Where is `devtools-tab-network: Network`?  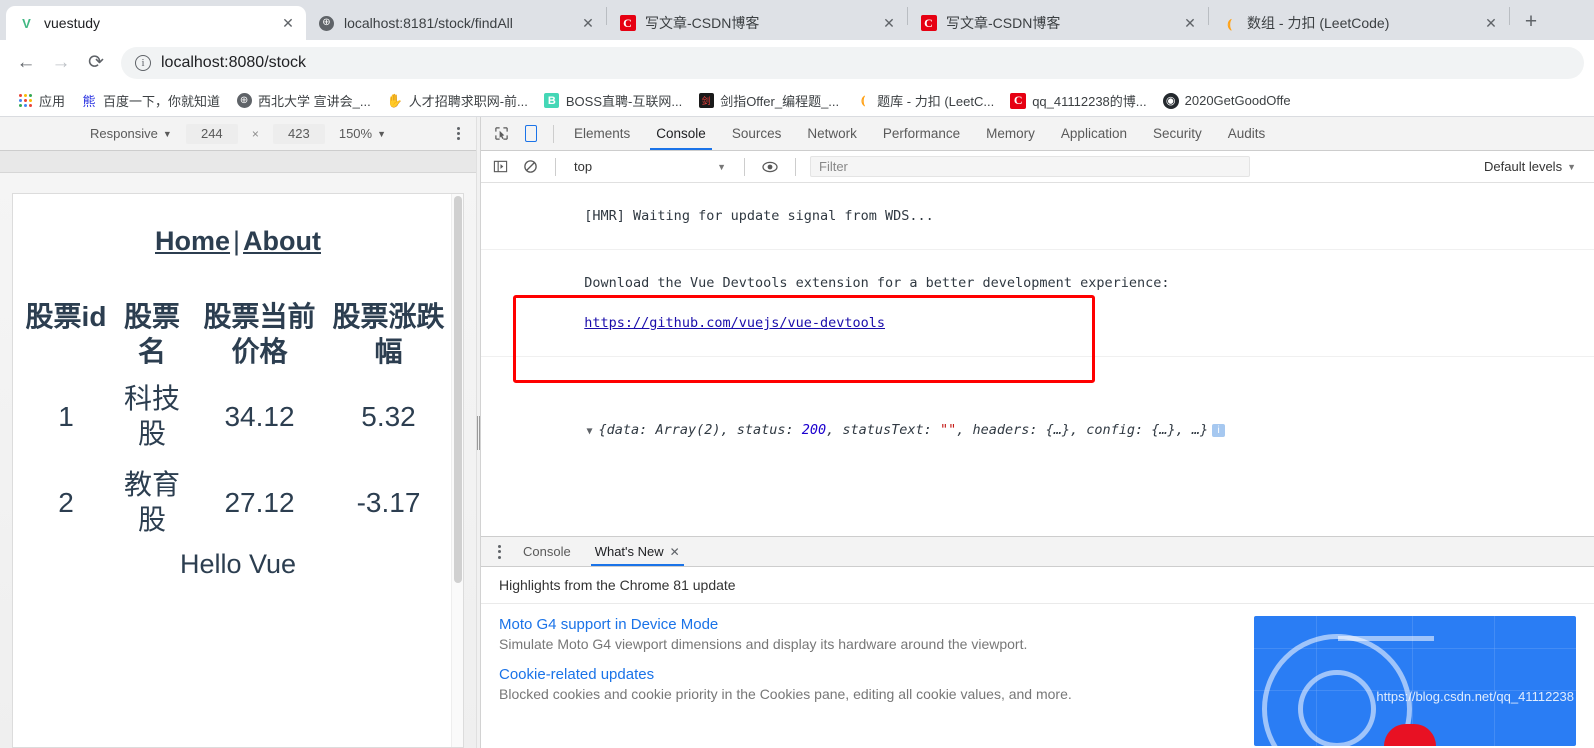
devtools-tab-network: Network is located at coordinates (832, 133).